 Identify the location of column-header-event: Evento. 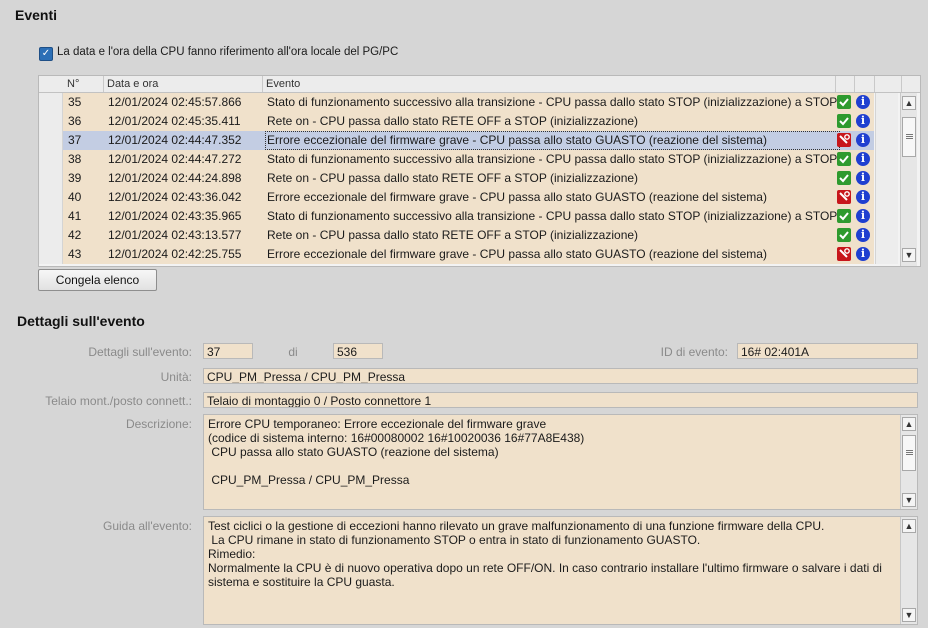
(283, 84).